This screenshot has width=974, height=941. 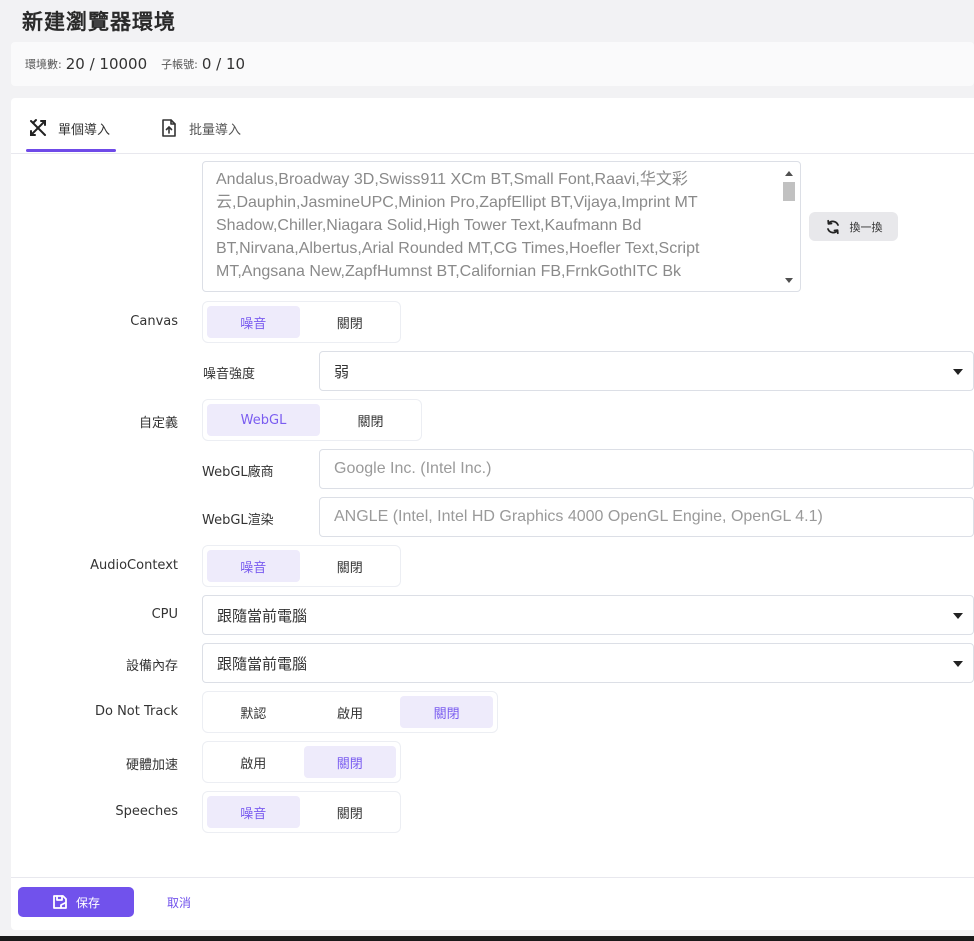 I want to click on hw-accel-label: 硬體加速, so click(x=151, y=765).